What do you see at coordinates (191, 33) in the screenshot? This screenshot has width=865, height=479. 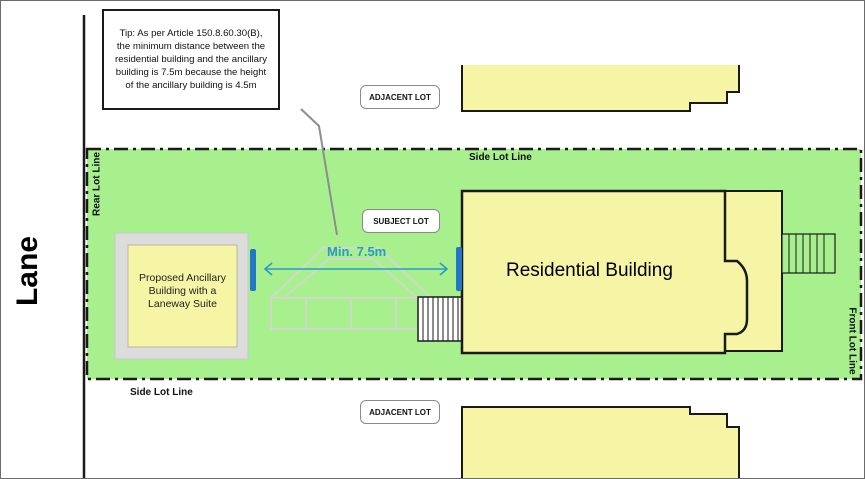 I see `tip-line: Tip: As per Article 150.8.60.30(B),` at bounding box center [191, 33].